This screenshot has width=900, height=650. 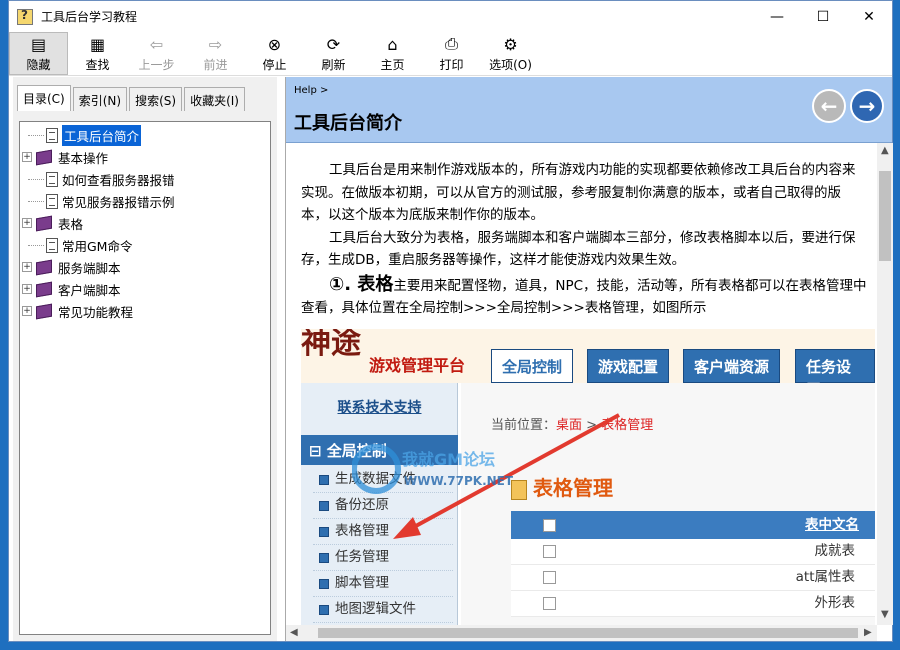 I want to click on stop-icon: ⊗, so click(x=274, y=44).